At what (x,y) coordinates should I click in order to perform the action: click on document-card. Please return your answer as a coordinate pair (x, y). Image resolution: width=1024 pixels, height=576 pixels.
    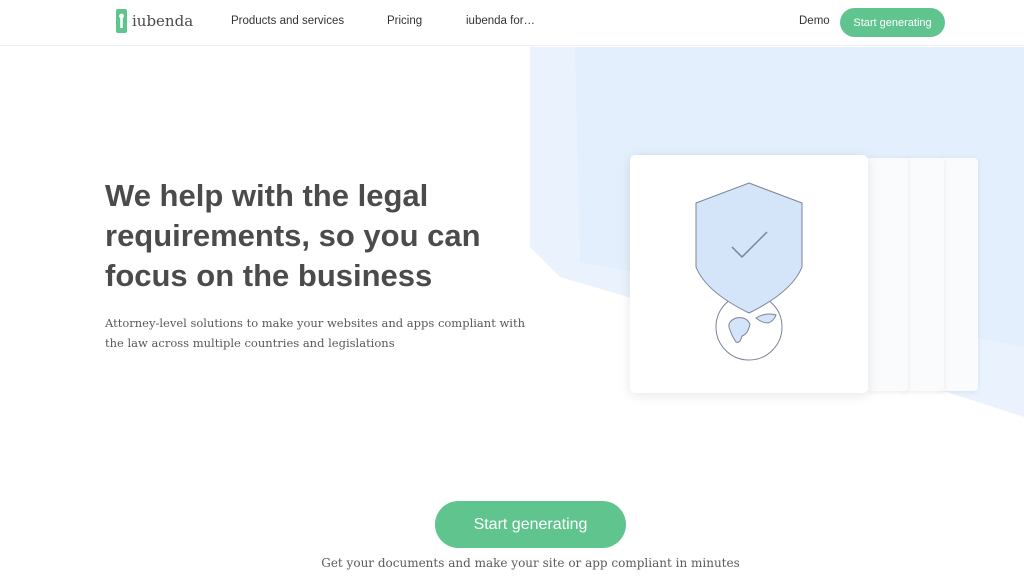
    Looking at the image, I should click on (749, 274).